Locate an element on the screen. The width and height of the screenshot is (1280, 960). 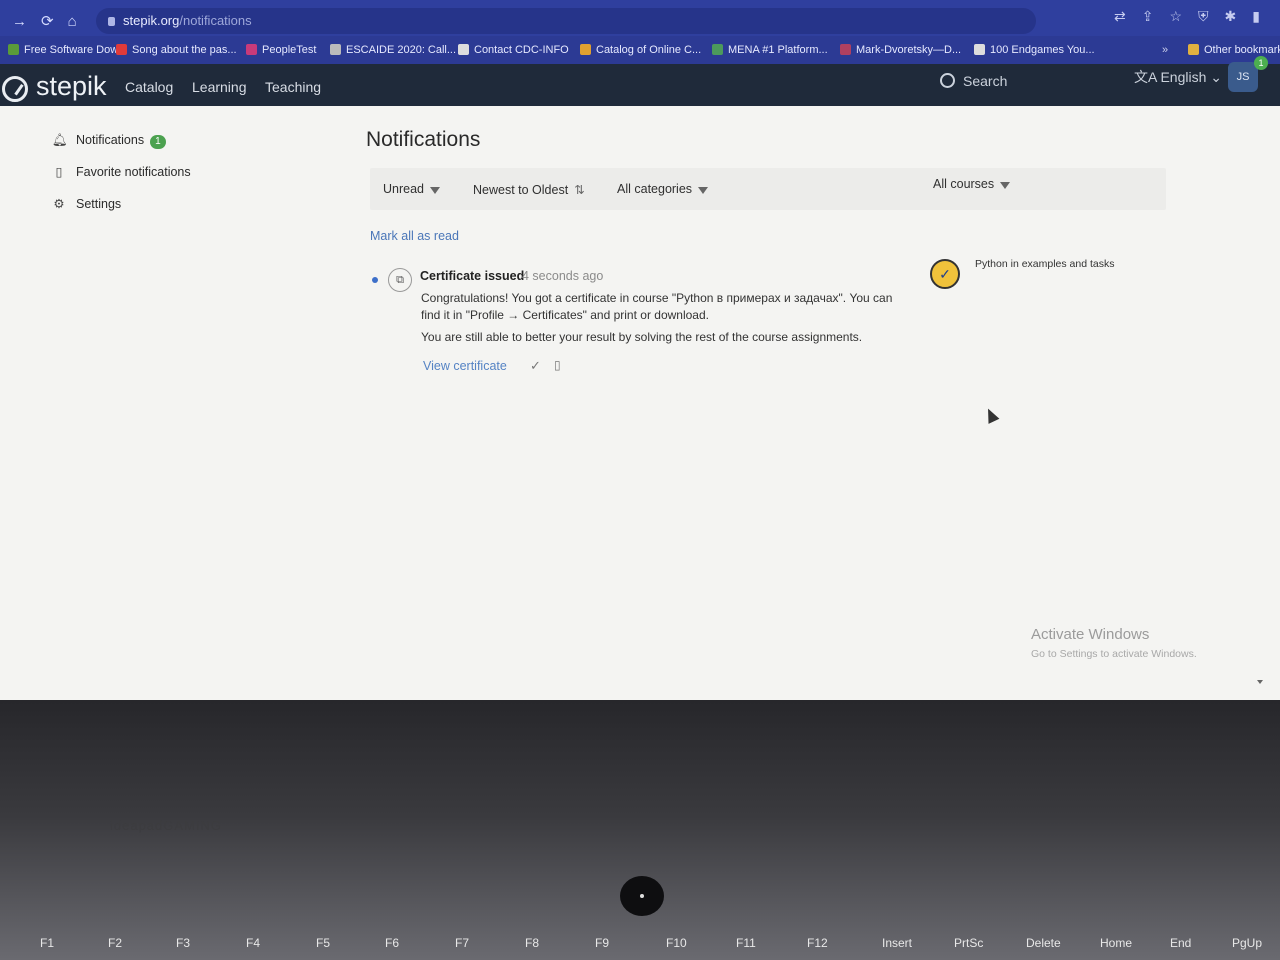
nav-catalog: Catalog is located at coordinates (149, 87).